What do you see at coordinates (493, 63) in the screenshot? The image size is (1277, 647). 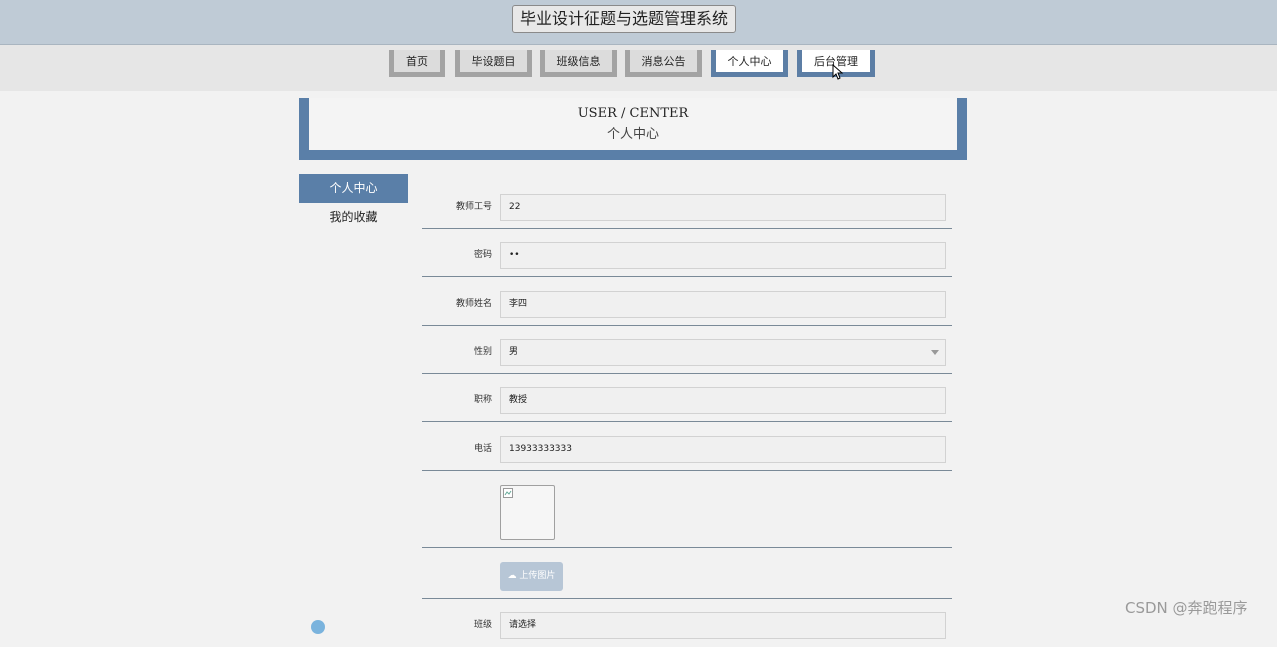 I see `nav-topics: 毕设题目` at bounding box center [493, 63].